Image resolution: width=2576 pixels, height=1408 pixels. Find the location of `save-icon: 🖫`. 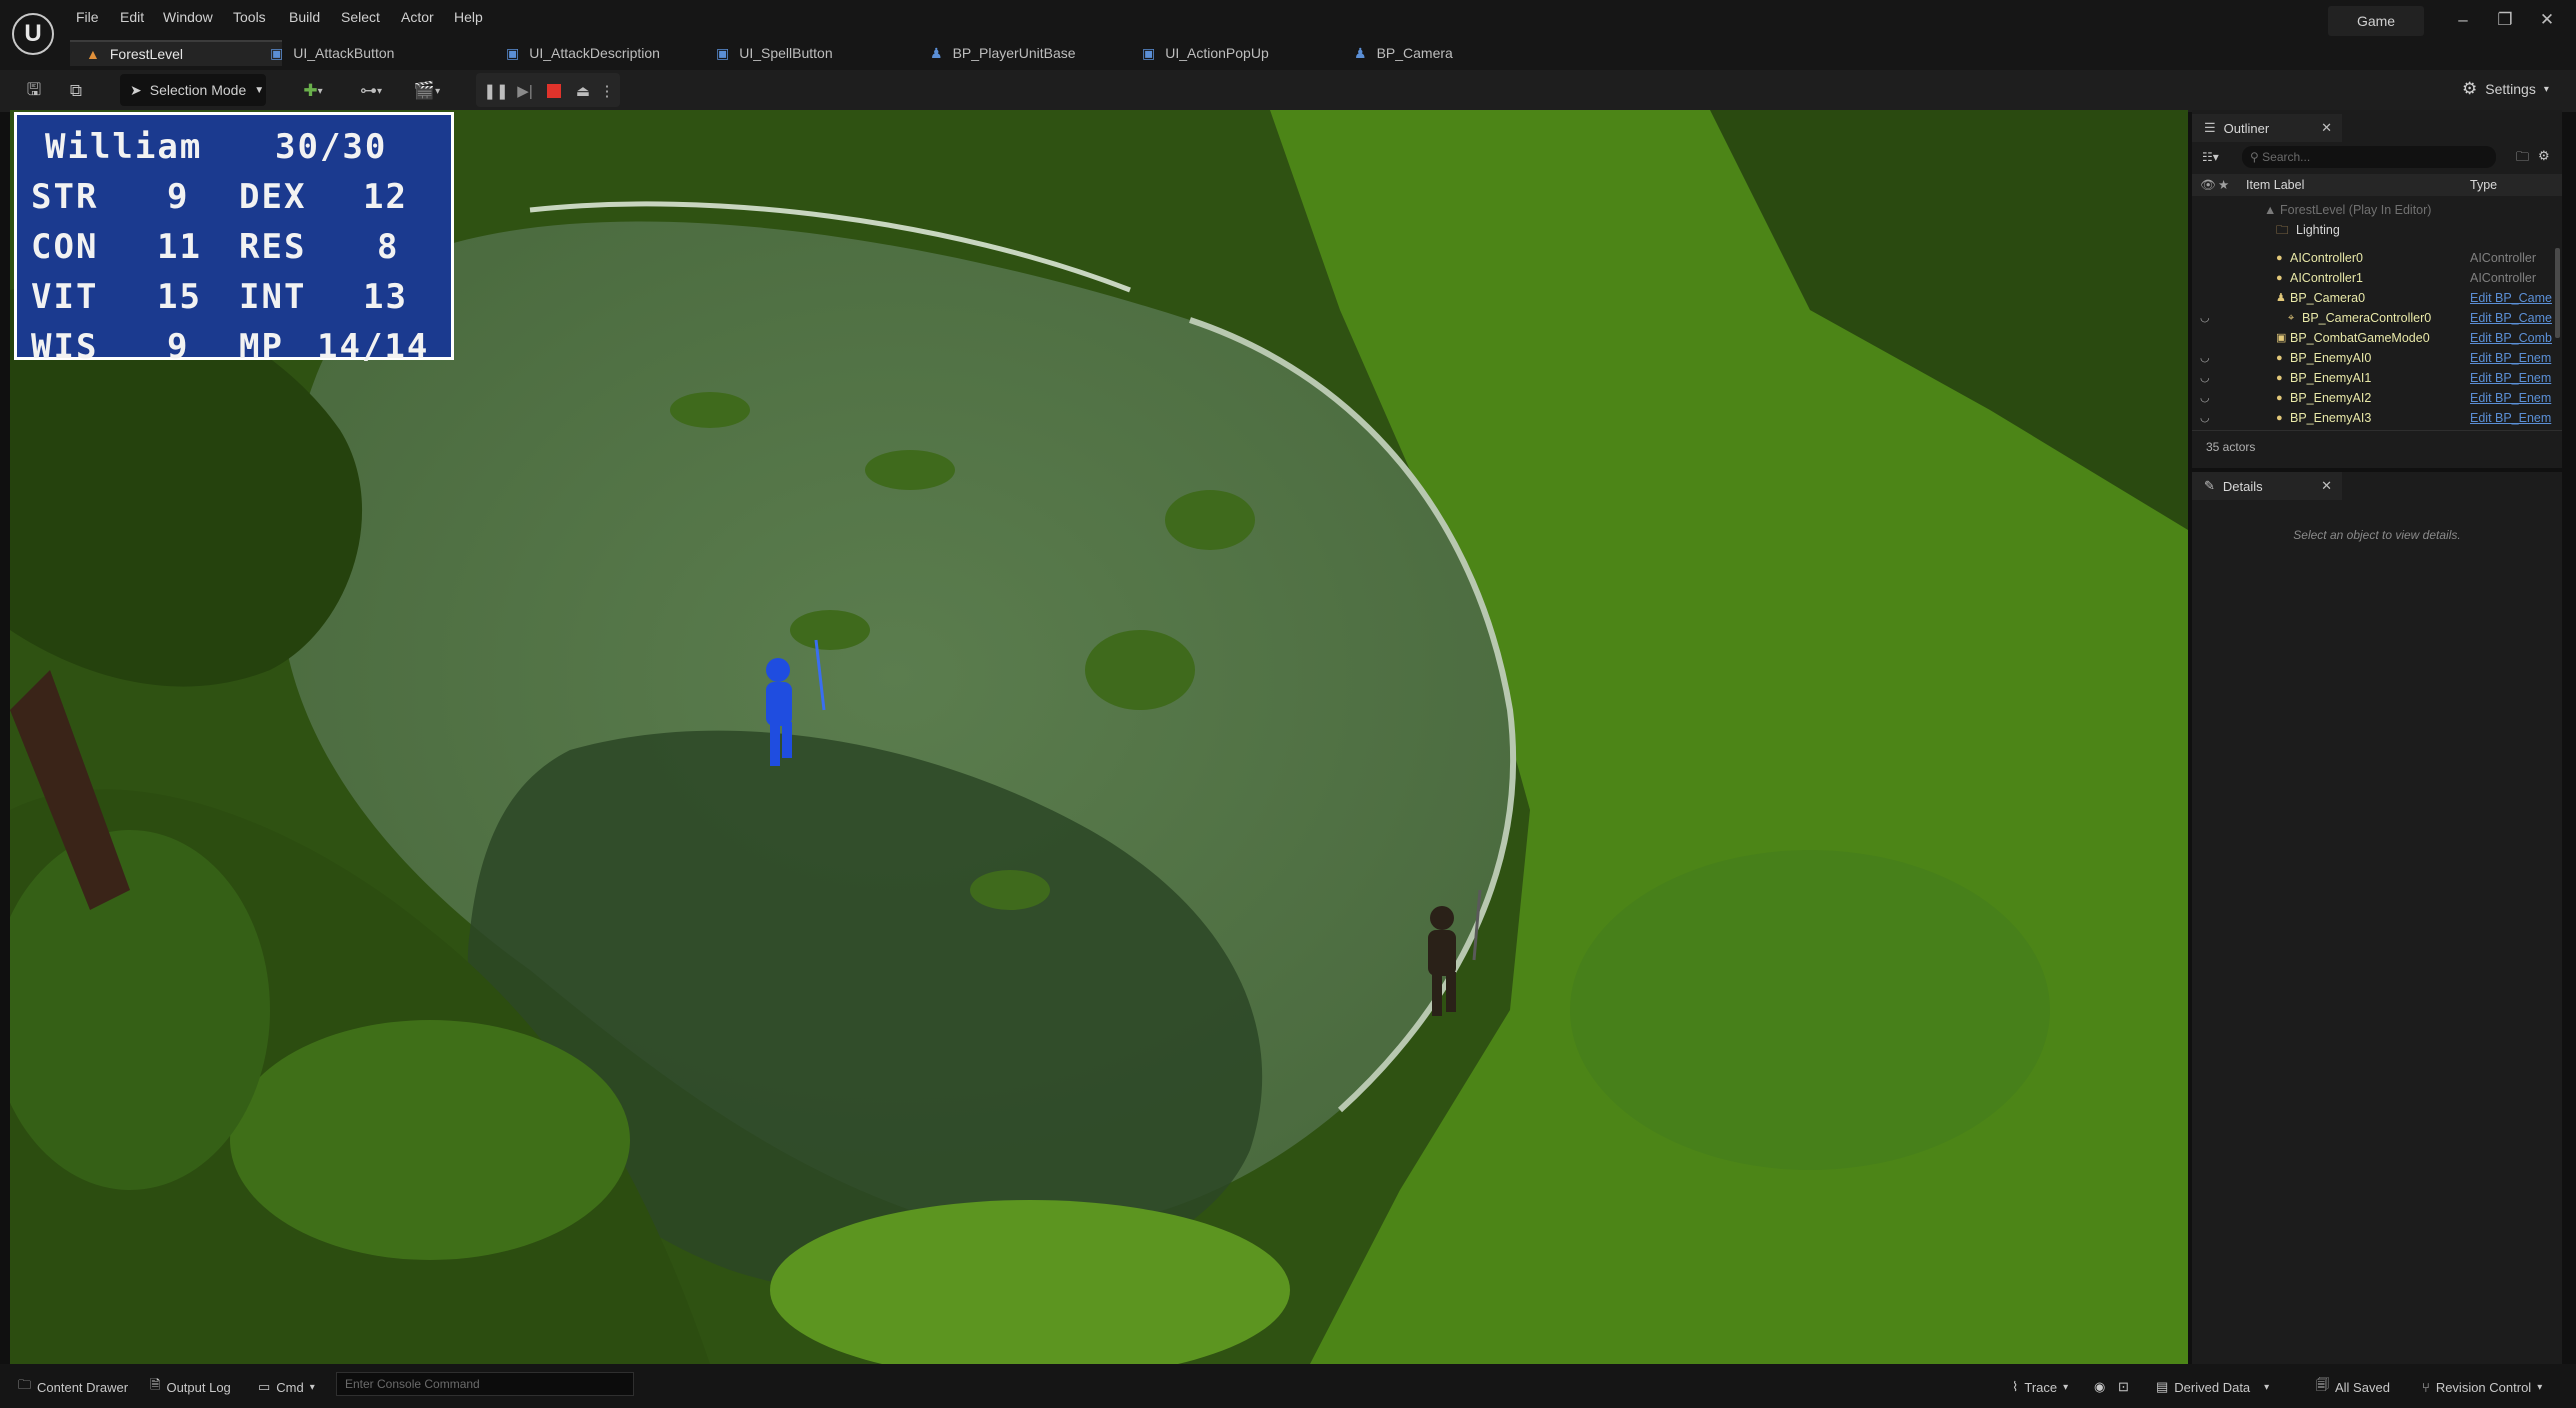

save-icon: 🖫 is located at coordinates (34, 91).